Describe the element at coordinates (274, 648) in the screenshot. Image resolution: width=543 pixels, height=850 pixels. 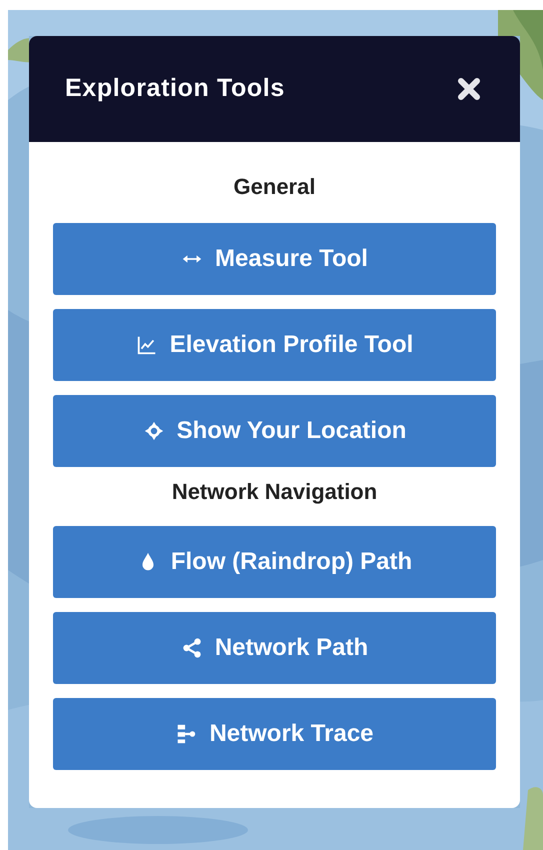
I see `tool-button: Network Path` at that location.